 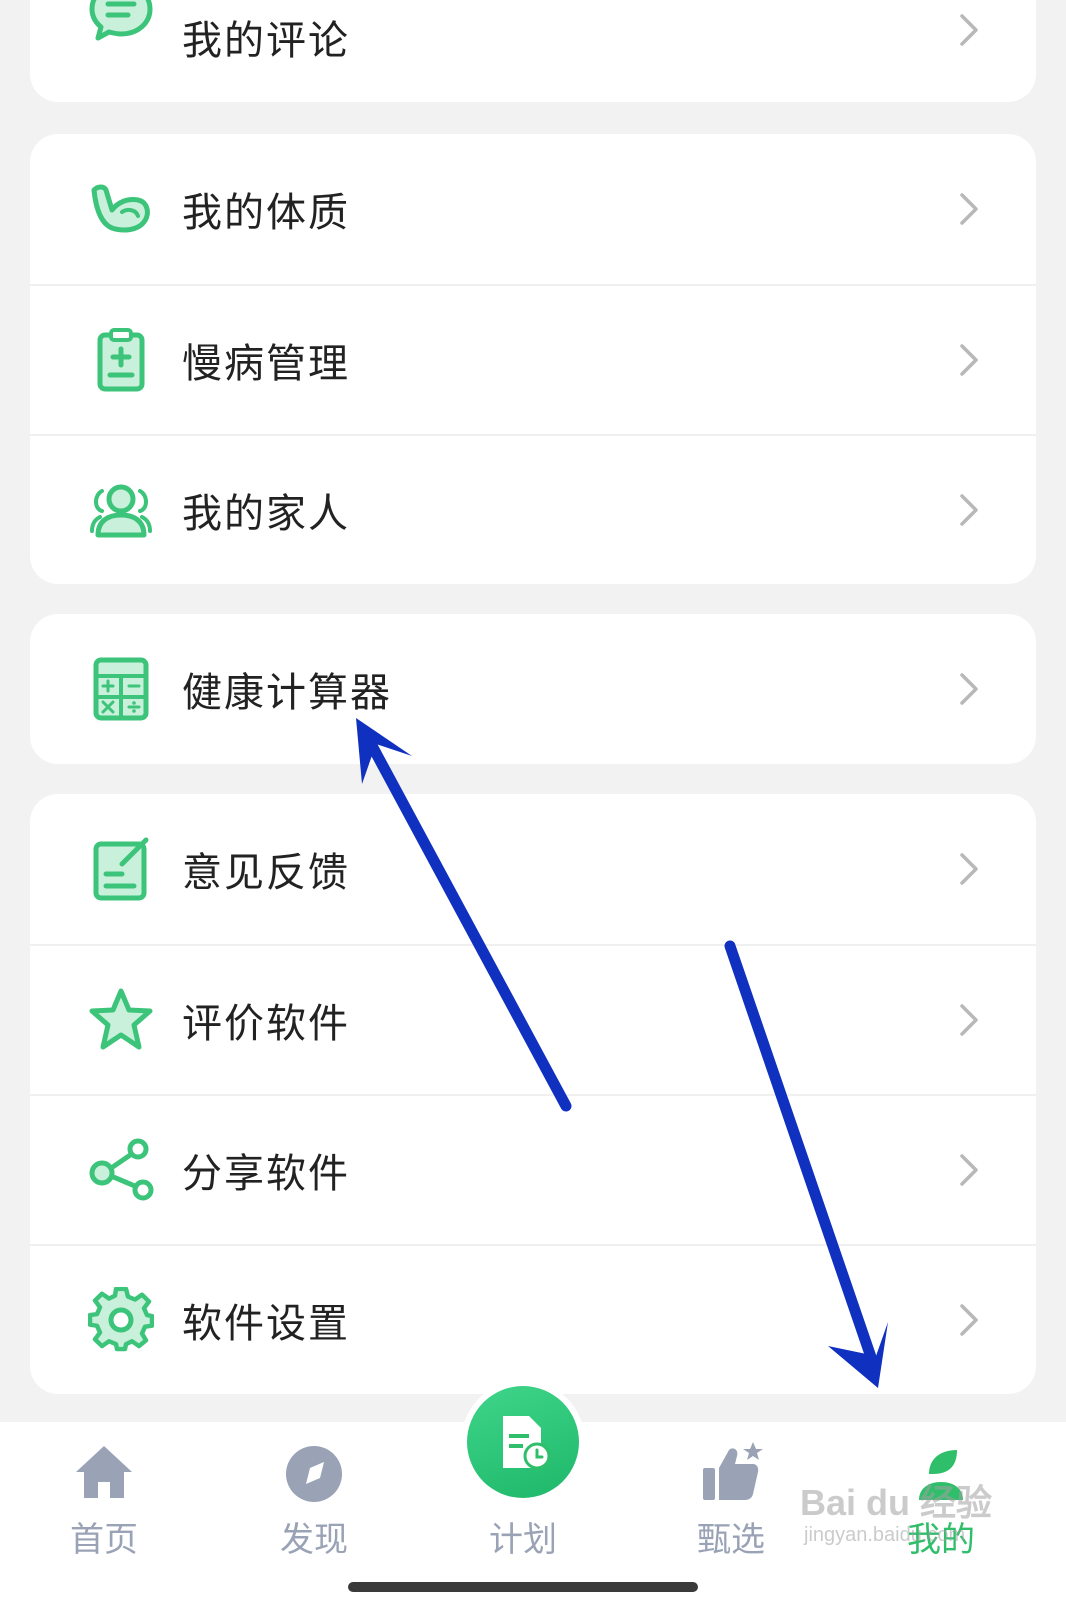 I want to click on menu-item-label: 我的体质, so click(x=266, y=213).